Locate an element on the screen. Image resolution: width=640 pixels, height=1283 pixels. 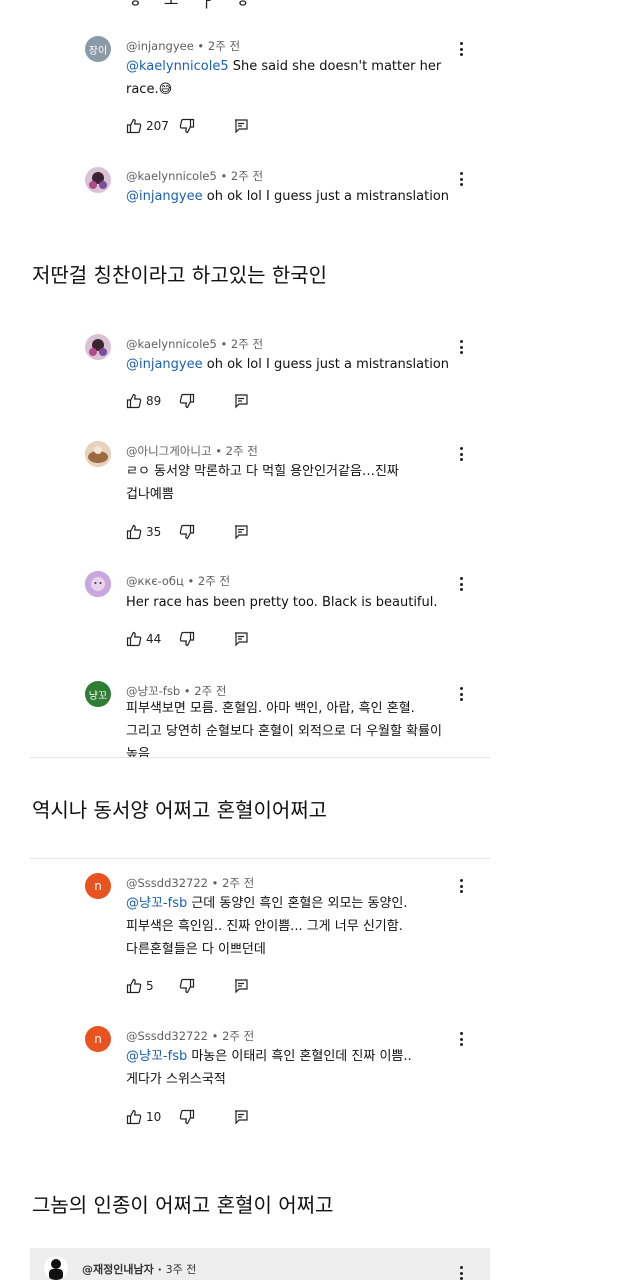
top-fragment: ㅎ ㅗ ㅏ ㅎ is located at coordinates (193, 5).